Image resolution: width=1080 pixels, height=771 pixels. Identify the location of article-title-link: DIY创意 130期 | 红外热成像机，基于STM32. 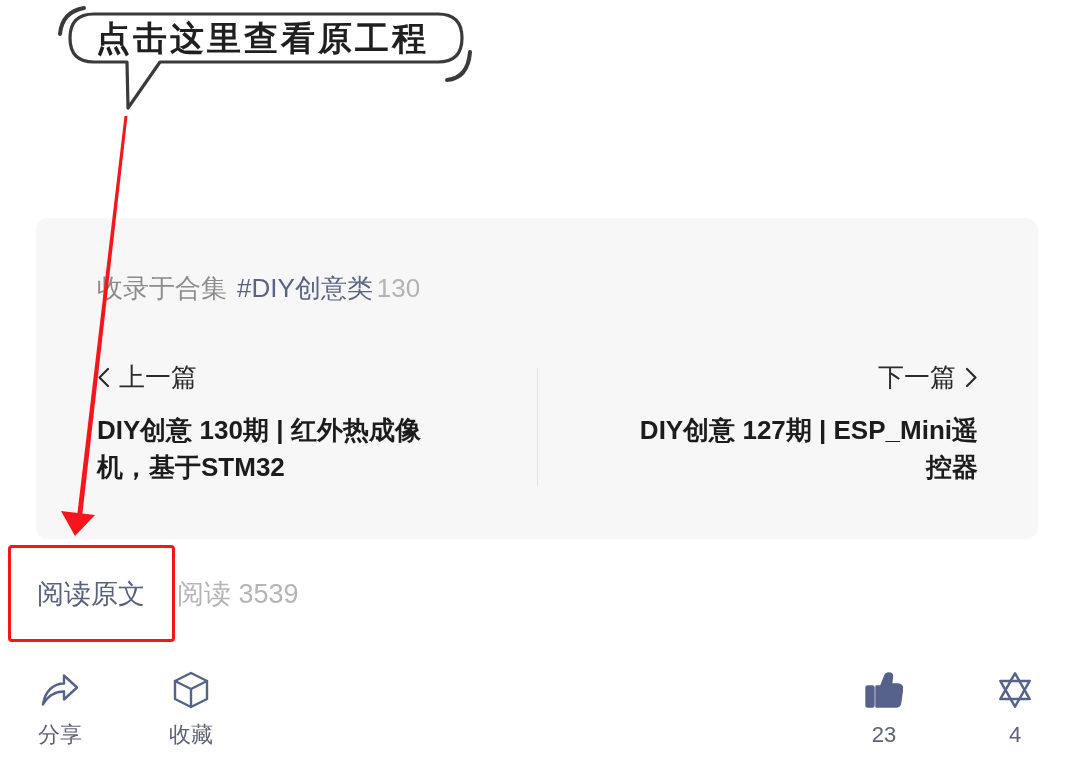
(277, 449).